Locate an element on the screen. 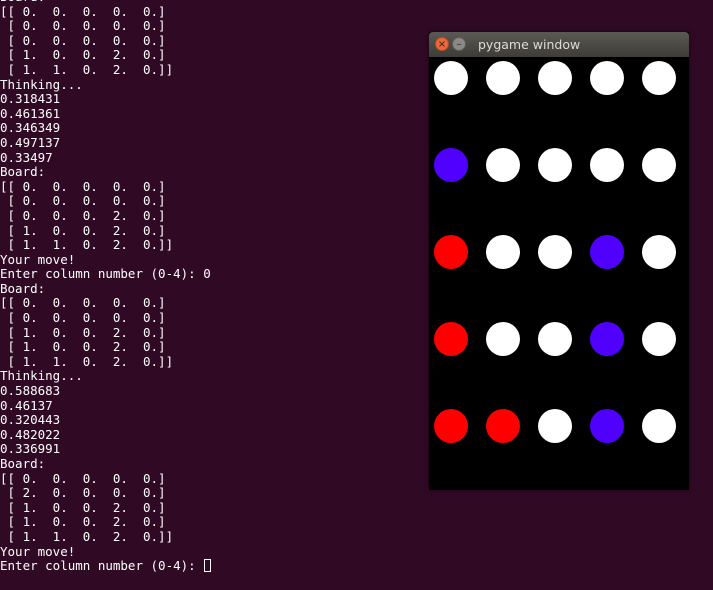 This screenshot has height=590, width=713. terminal-line: [ 1. 1. 0. 2. 0.]] is located at coordinates (87, 536).